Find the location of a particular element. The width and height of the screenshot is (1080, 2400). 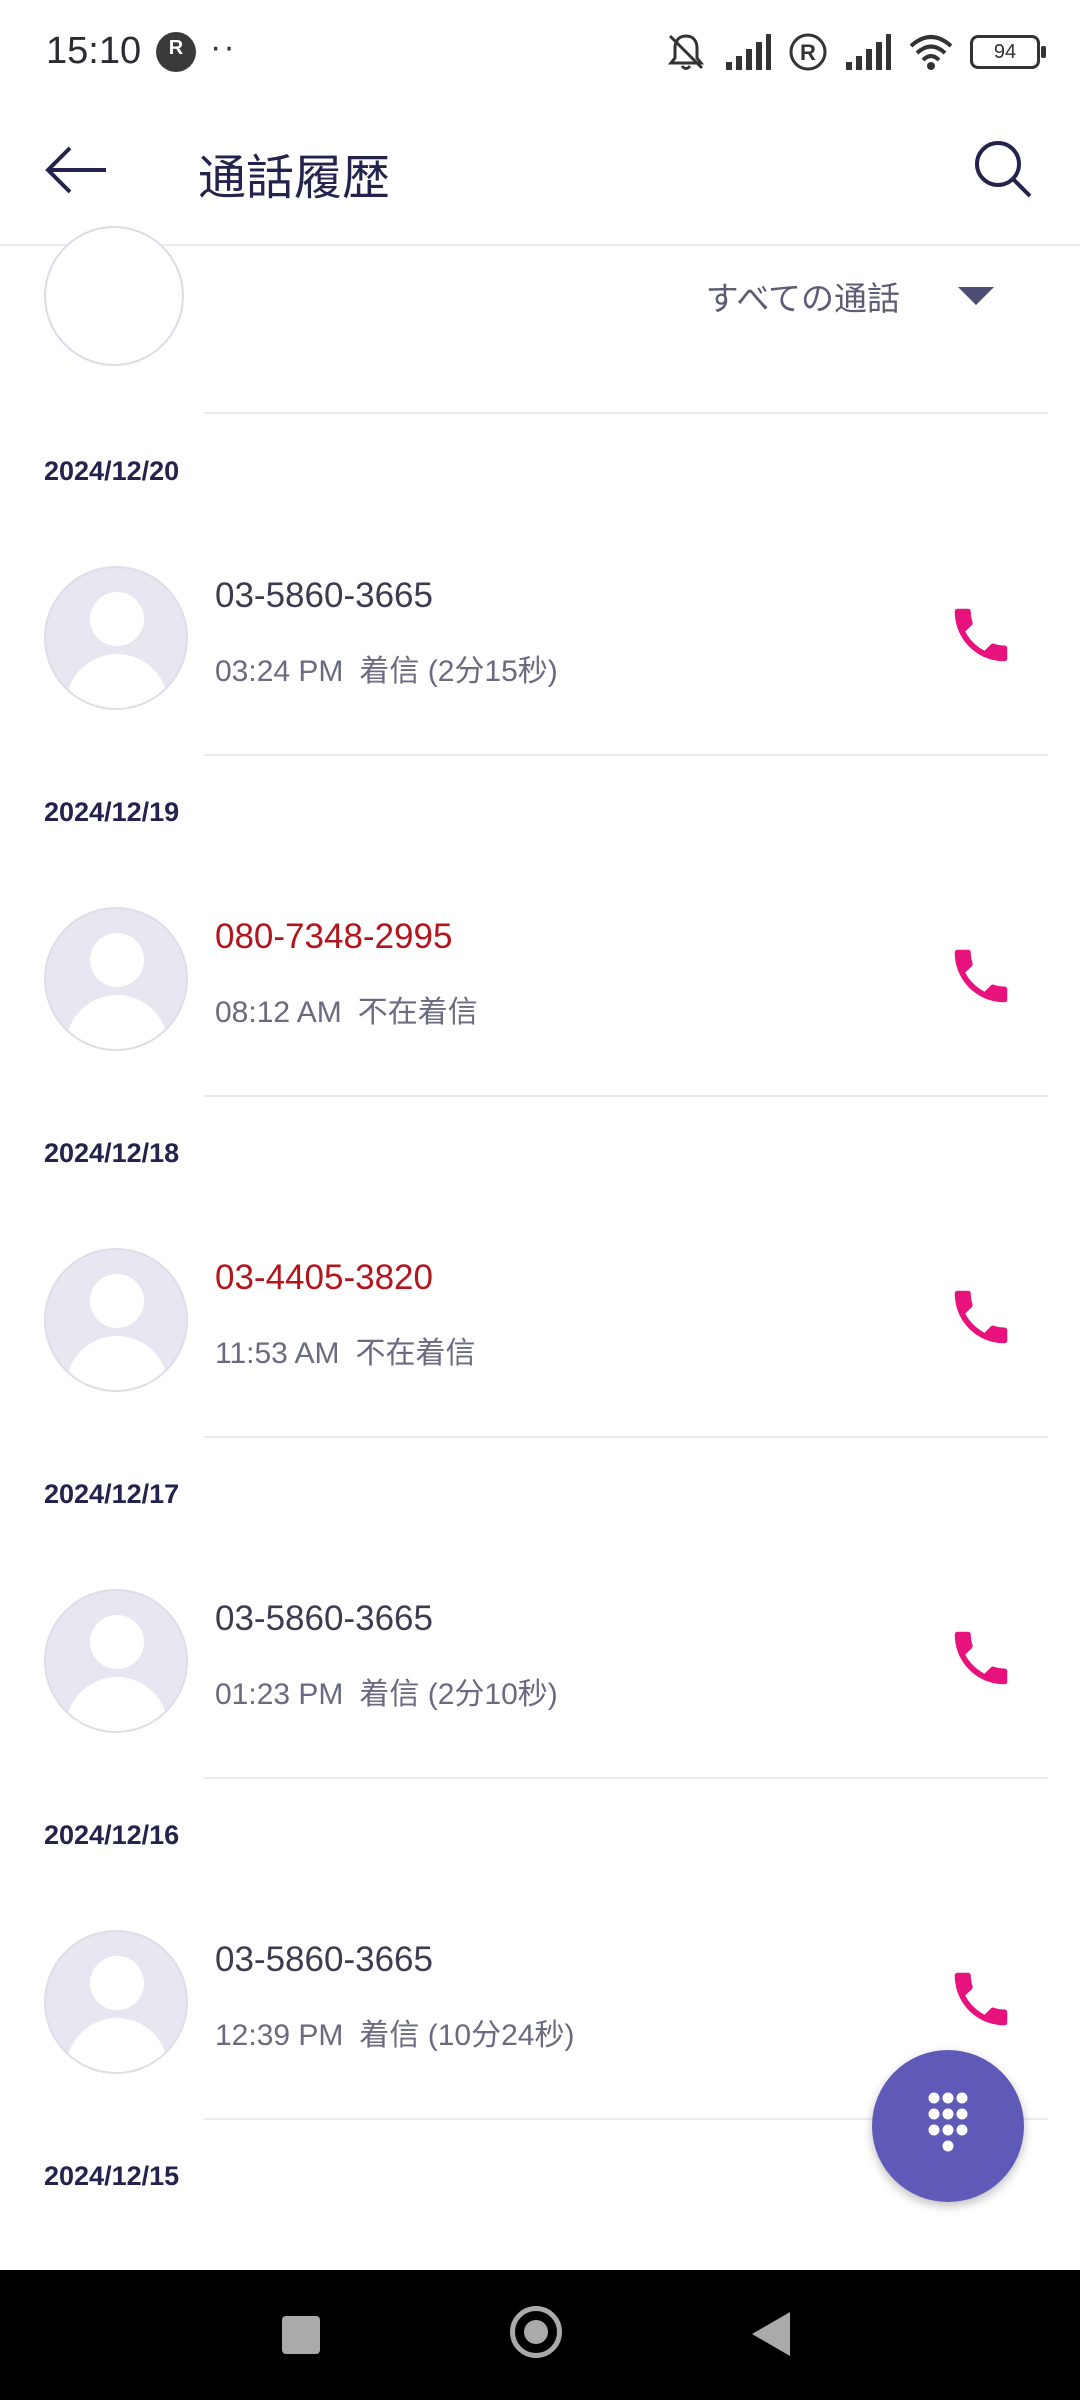

page-title: 通話履歴 is located at coordinates (294, 178).